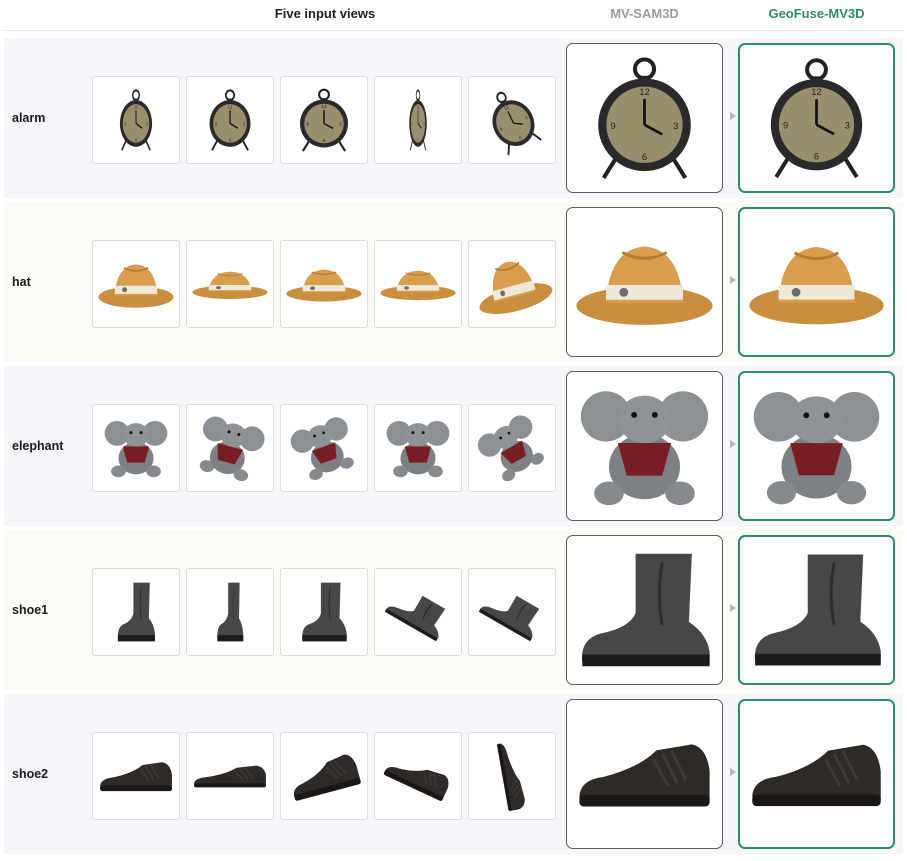  I want to click on row-label: hat, so click(21, 282).